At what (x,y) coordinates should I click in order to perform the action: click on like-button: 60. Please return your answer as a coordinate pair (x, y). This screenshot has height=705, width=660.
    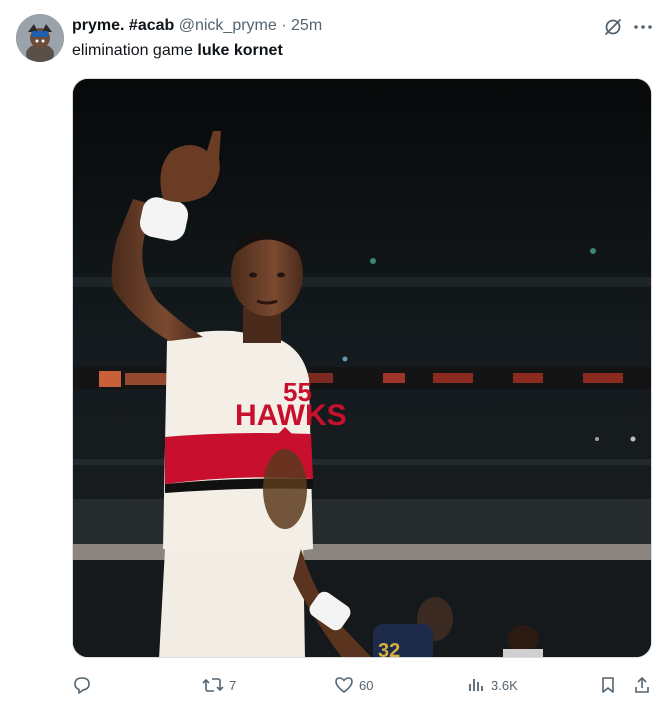
    Looking at the image, I should click on (353, 685).